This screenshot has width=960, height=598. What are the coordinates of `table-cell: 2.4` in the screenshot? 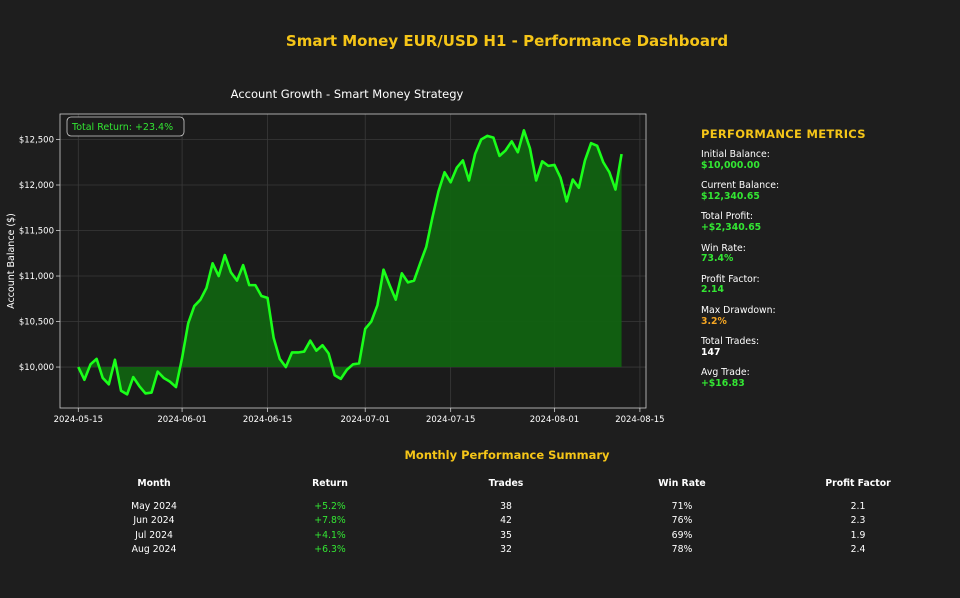 It's located at (858, 550).